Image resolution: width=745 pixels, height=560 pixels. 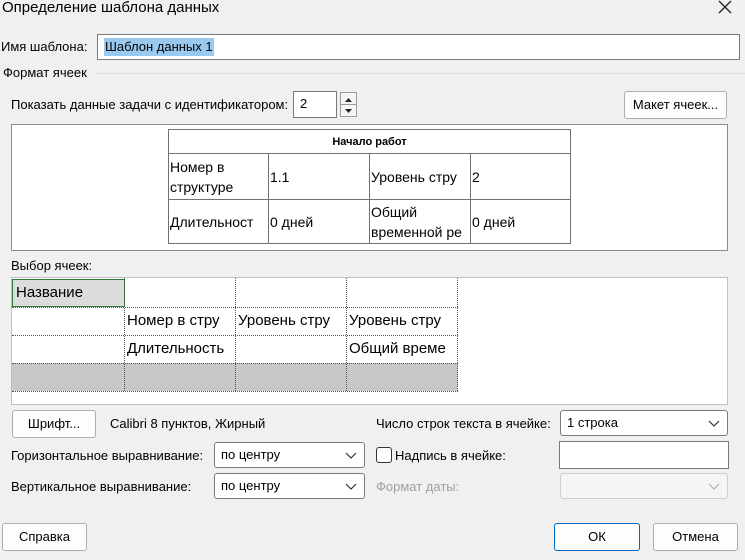 I want to click on horizontal-align-value: по центру, so click(x=251, y=454).